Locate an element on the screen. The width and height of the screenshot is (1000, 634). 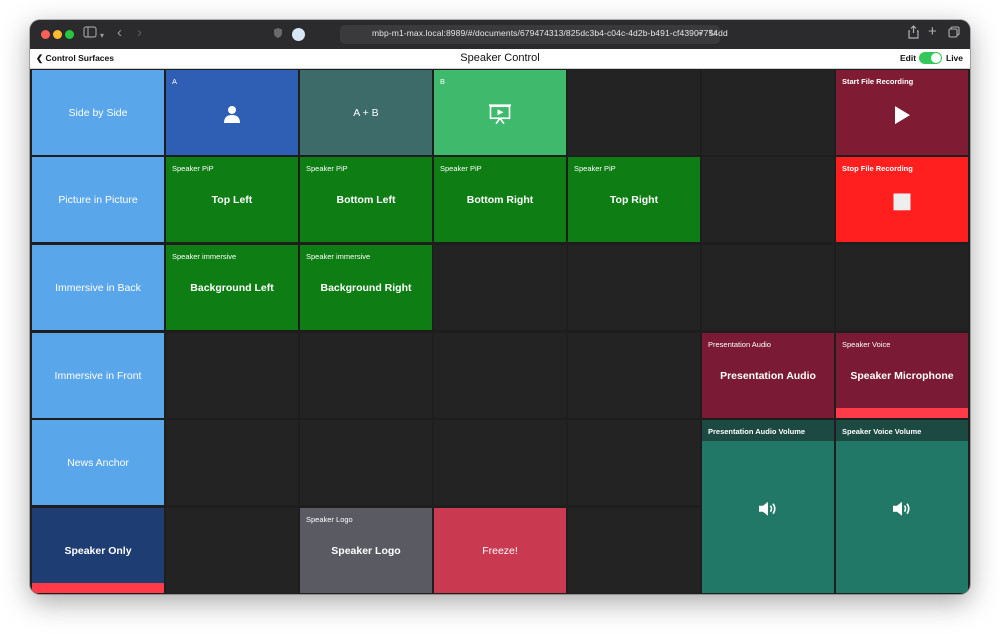
news-anchor-label: News Anchor is located at coordinates (98, 462).